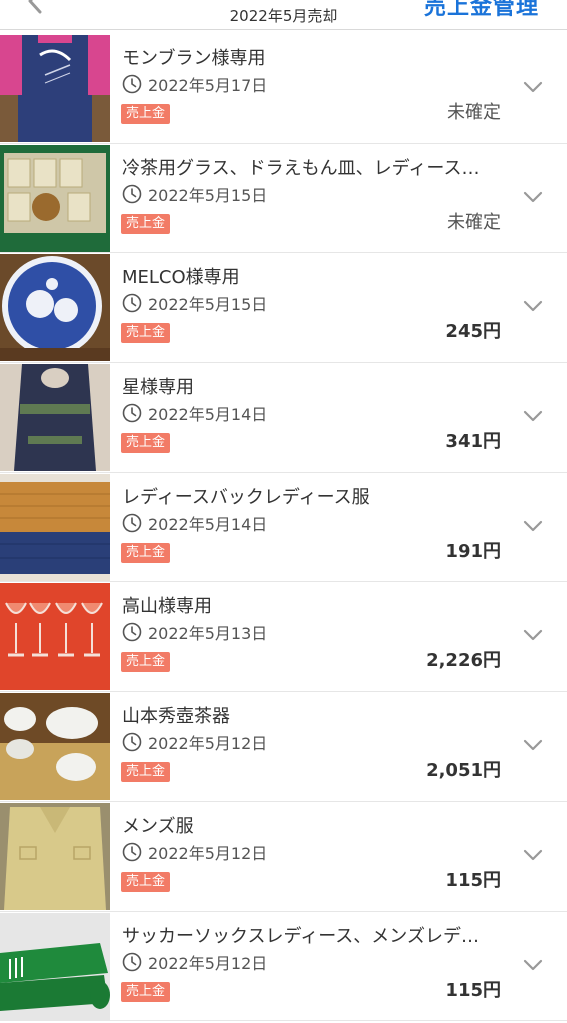  What do you see at coordinates (283, 418) in the screenshot?
I see `list-item: 星様専用 2022年5月14日 売上金 341円` at bounding box center [283, 418].